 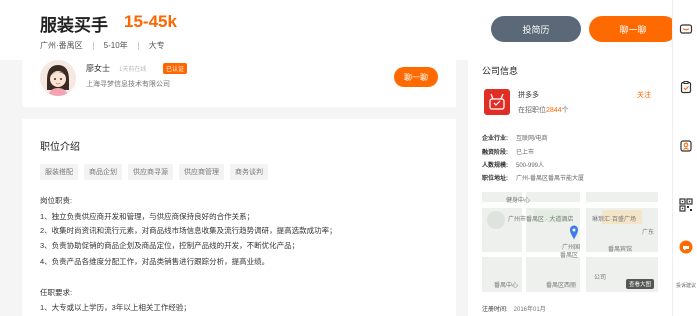 What do you see at coordinates (133, 70) in the screenshot?
I see `recruiter-active-status: 1天前在线` at bounding box center [133, 70].